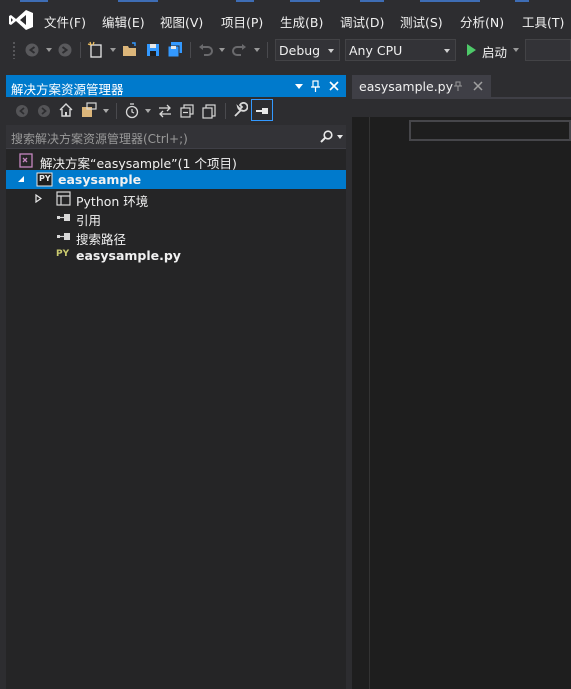 Image resolution: width=571 pixels, height=689 pixels. Describe the element at coordinates (21, 179) in the screenshot. I see `expanded-triangle-icon` at that location.